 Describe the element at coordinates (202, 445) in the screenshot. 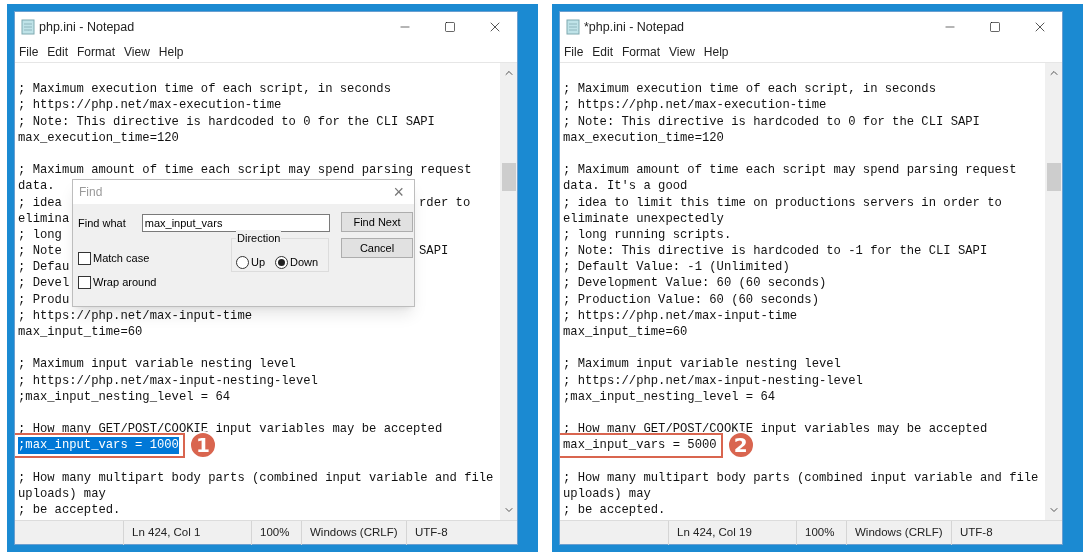

I see `step-badge: 1` at that location.